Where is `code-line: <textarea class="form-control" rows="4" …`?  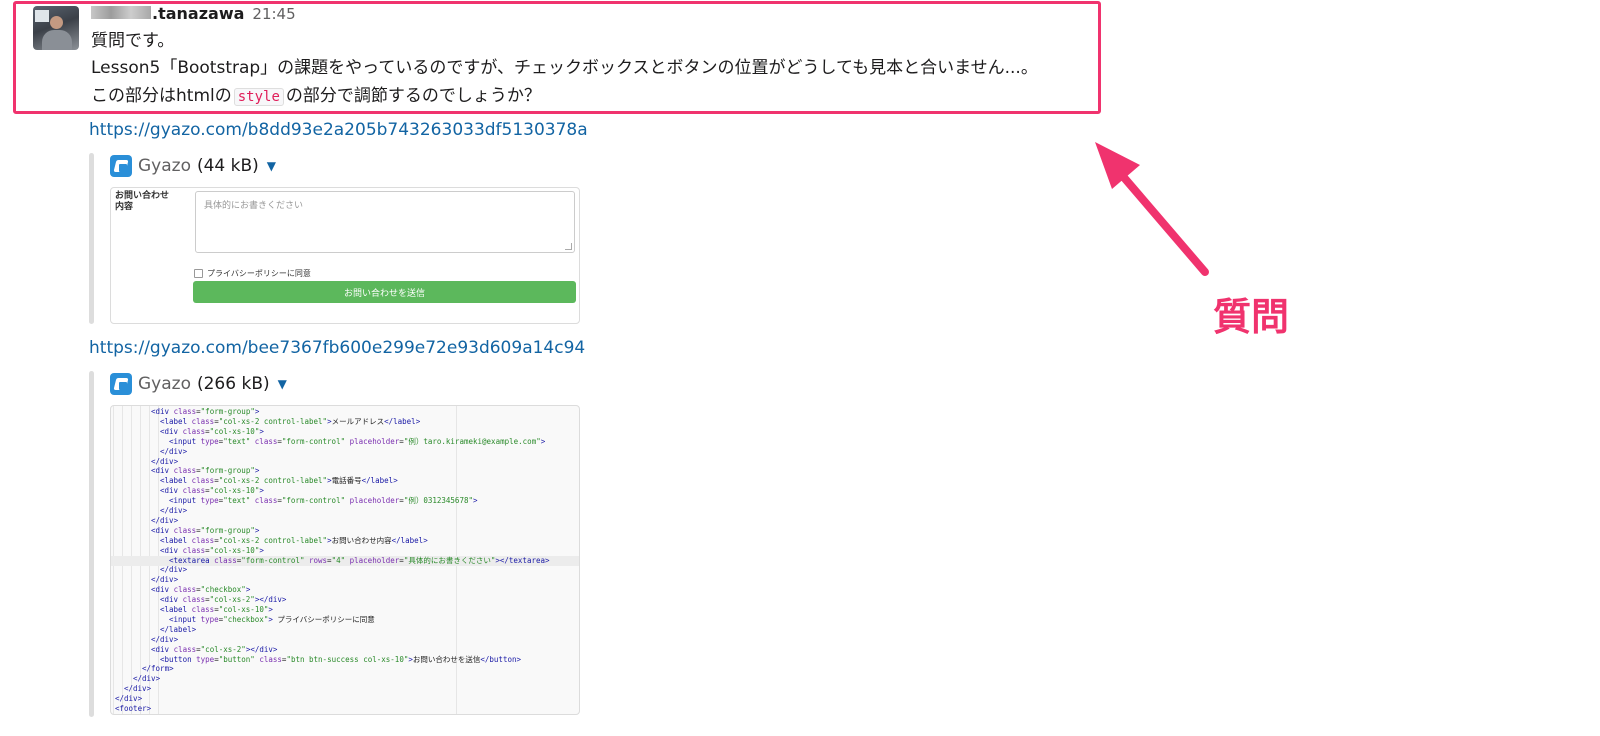
code-line: <textarea class="form-control" rows="4" … is located at coordinates (345, 560).